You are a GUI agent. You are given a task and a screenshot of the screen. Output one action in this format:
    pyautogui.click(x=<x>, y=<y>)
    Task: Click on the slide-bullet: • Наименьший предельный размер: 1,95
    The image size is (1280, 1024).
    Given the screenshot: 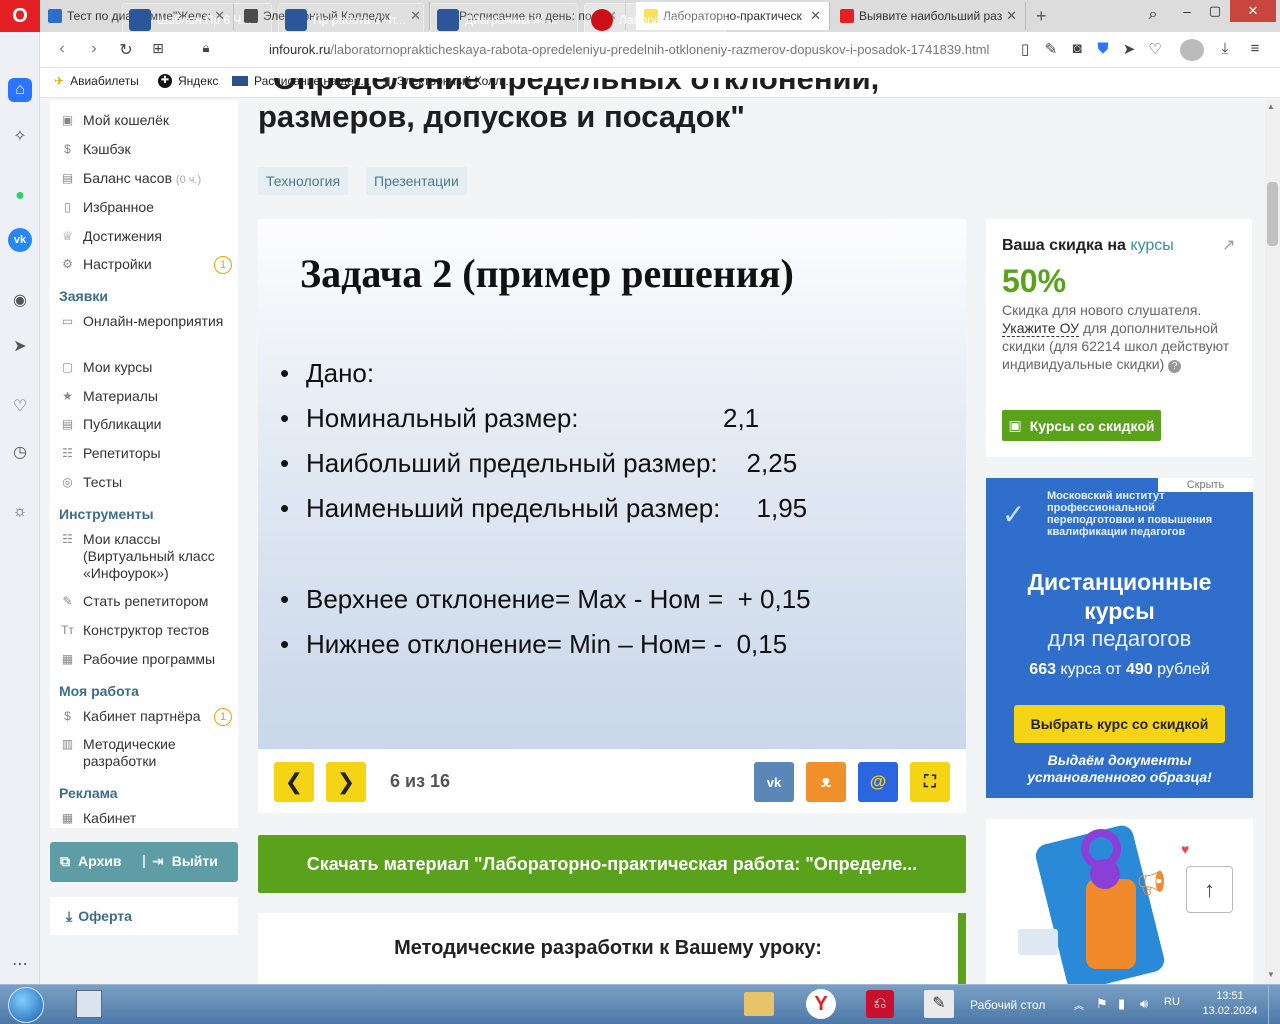 What is the action you would take?
    pyautogui.click(x=543, y=508)
    